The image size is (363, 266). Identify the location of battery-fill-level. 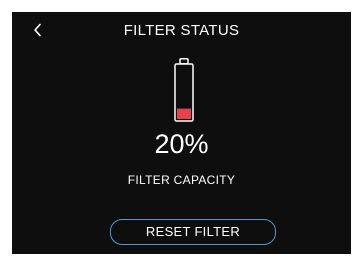
(184, 113).